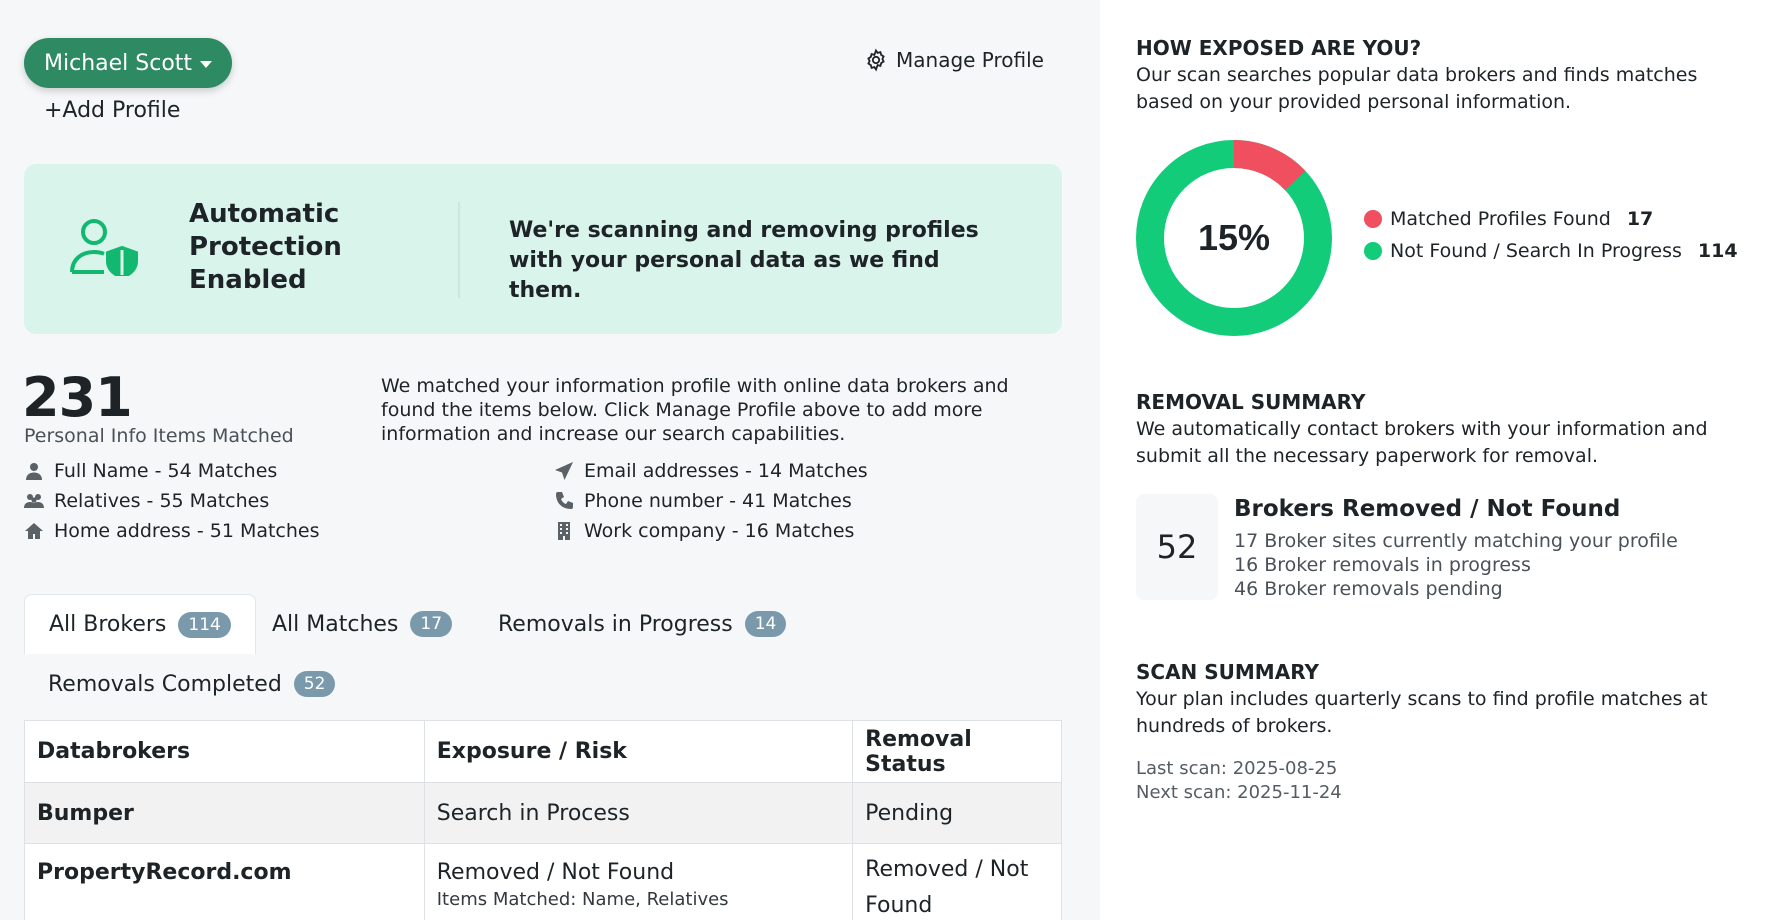  What do you see at coordinates (224, 881) in the screenshot?
I see `broker-name: PropertyRecord.com` at bounding box center [224, 881].